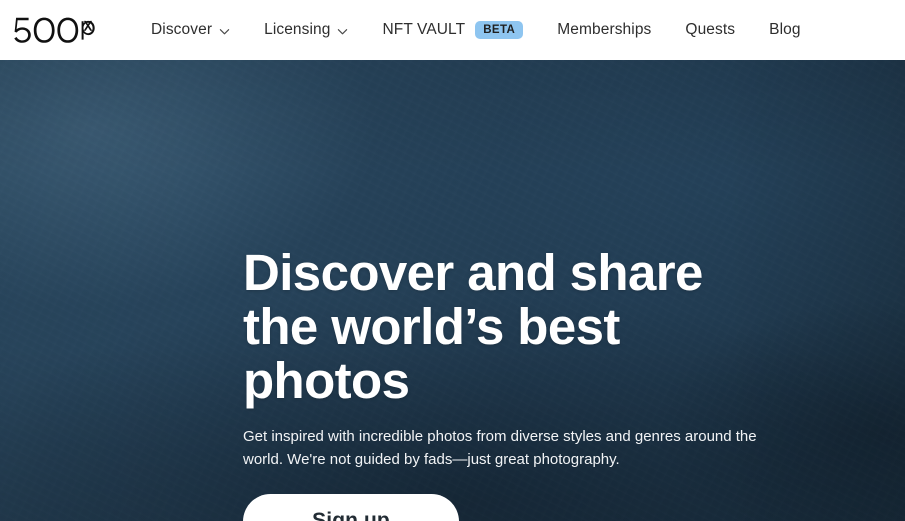 The width and height of the screenshot is (905, 521). I want to click on nav-item-discover: Discover, so click(190, 30).